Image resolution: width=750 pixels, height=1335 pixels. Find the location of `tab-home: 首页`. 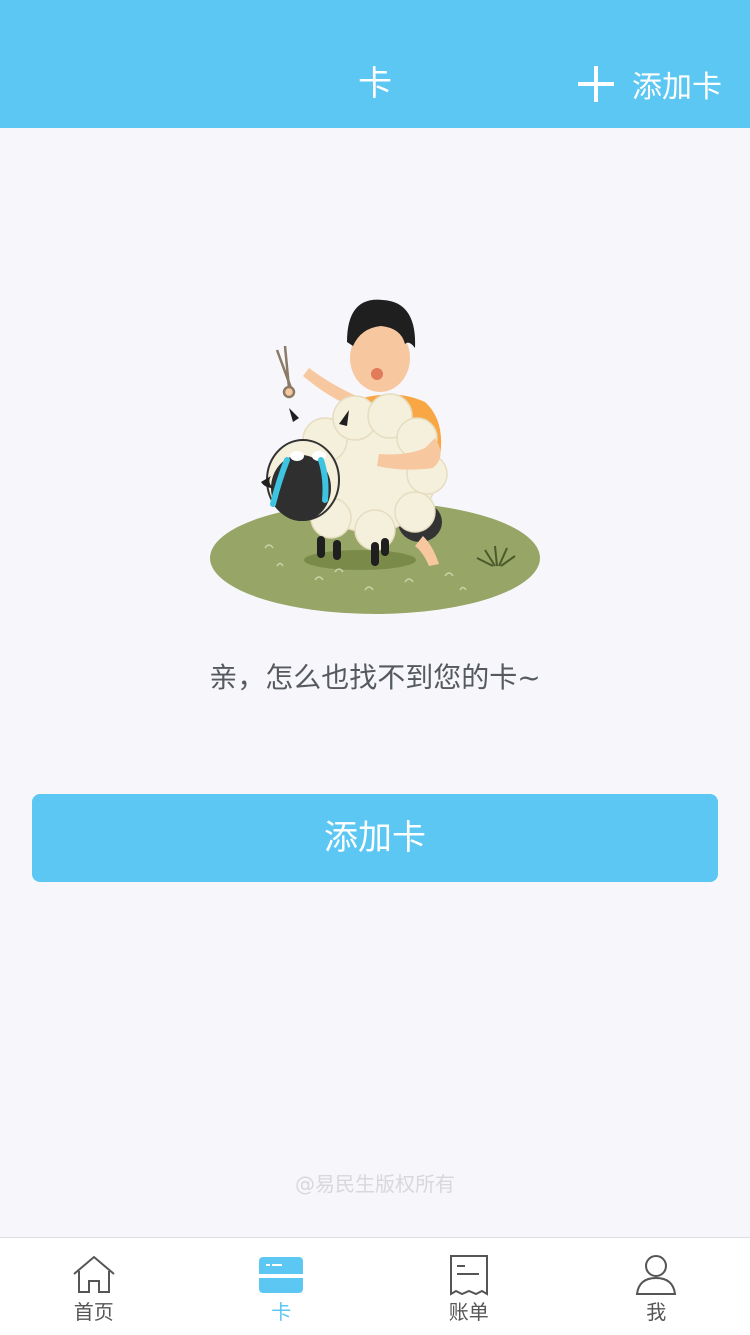

tab-home: 首页 is located at coordinates (94, 1286).